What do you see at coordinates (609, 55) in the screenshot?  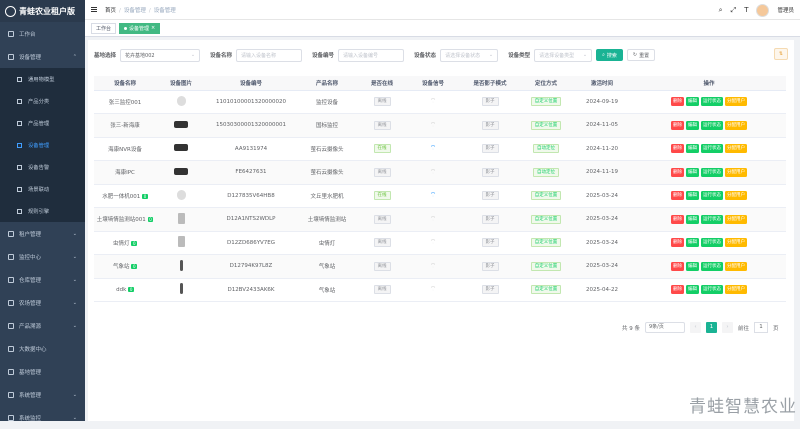 I see `search-button: ⌕搜索` at bounding box center [609, 55].